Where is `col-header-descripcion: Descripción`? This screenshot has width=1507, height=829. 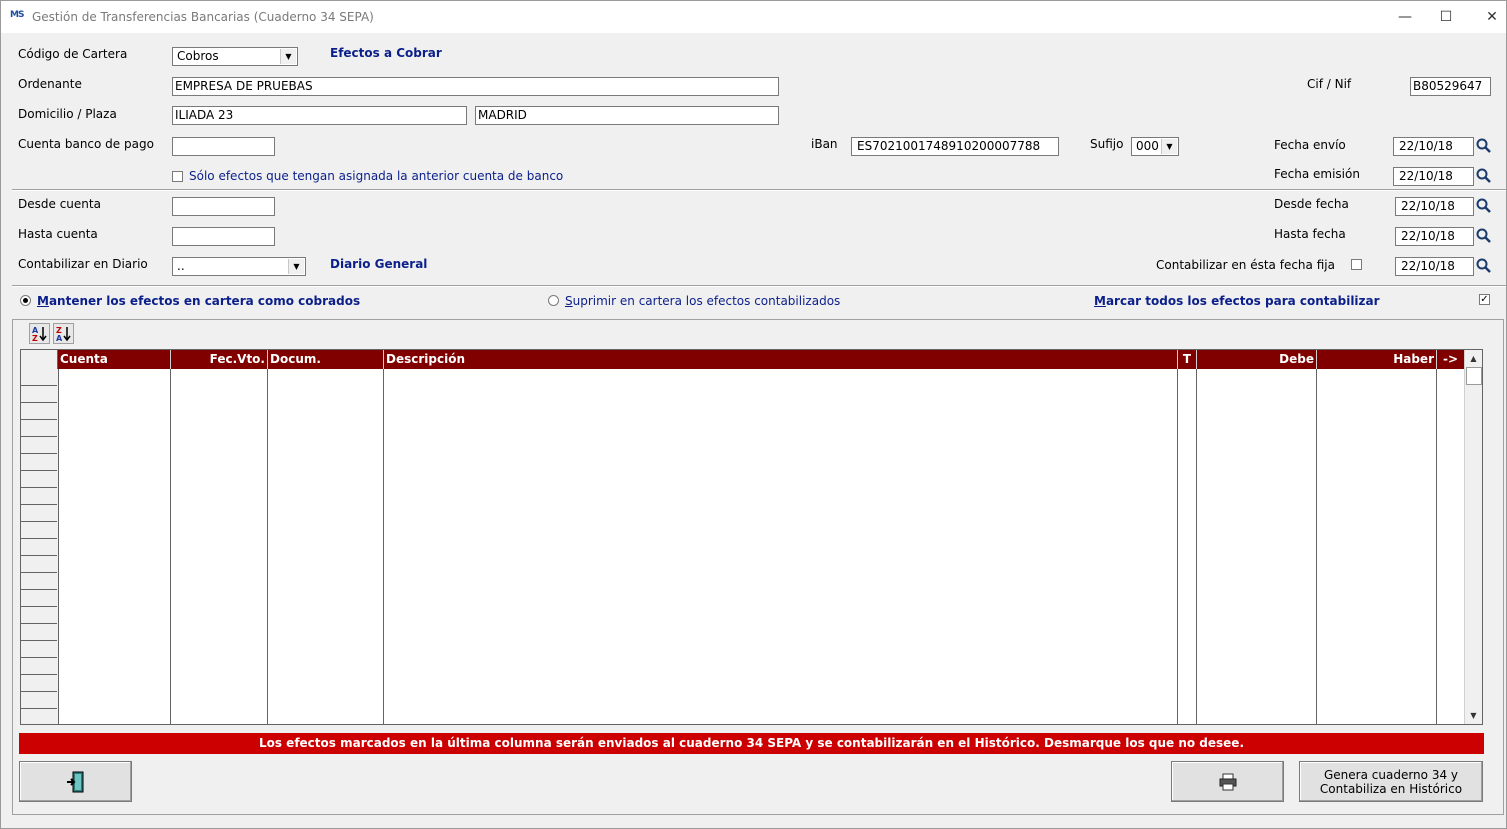 col-header-descripcion: Descripción is located at coordinates (781, 359).